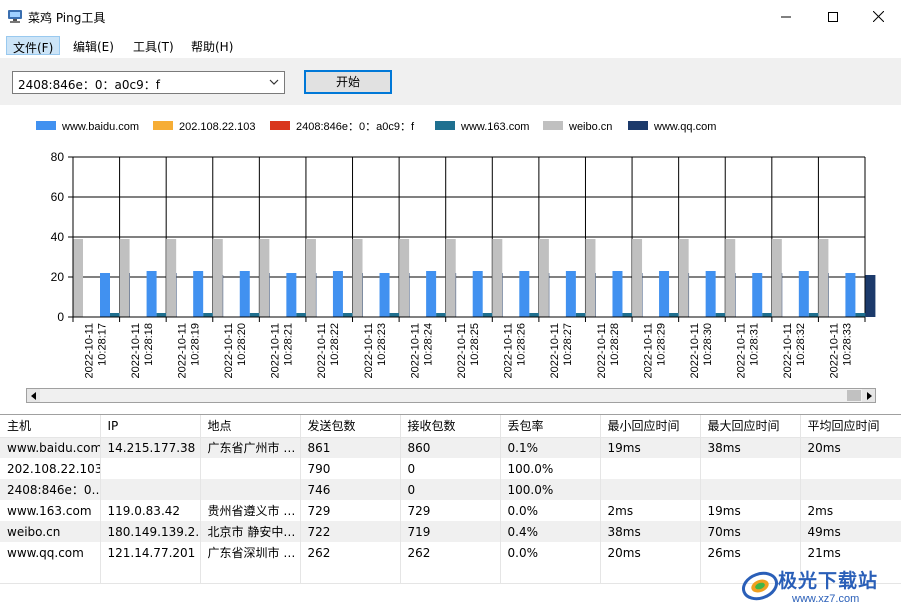 The image size is (901, 615). Describe the element at coordinates (848, 344) in the screenshot. I see `x-tick-label-time: 10:28:33` at that location.